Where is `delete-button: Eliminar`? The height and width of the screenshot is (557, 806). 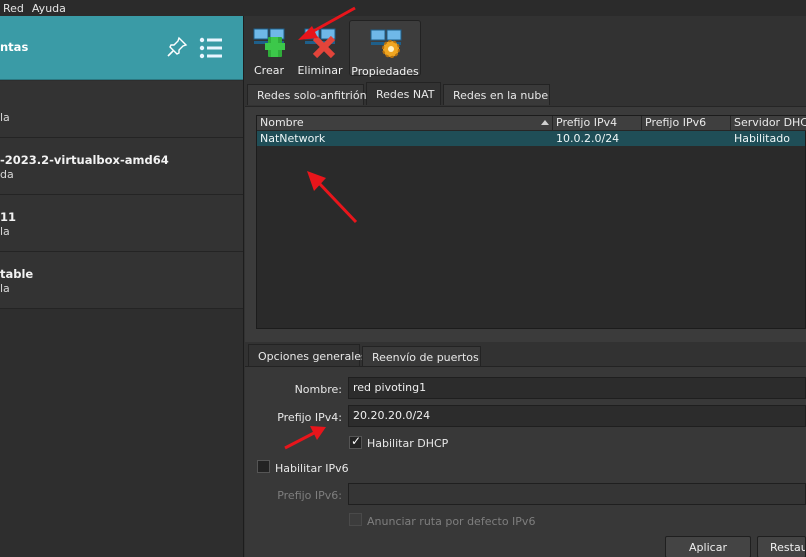 delete-button: Eliminar is located at coordinates (320, 48).